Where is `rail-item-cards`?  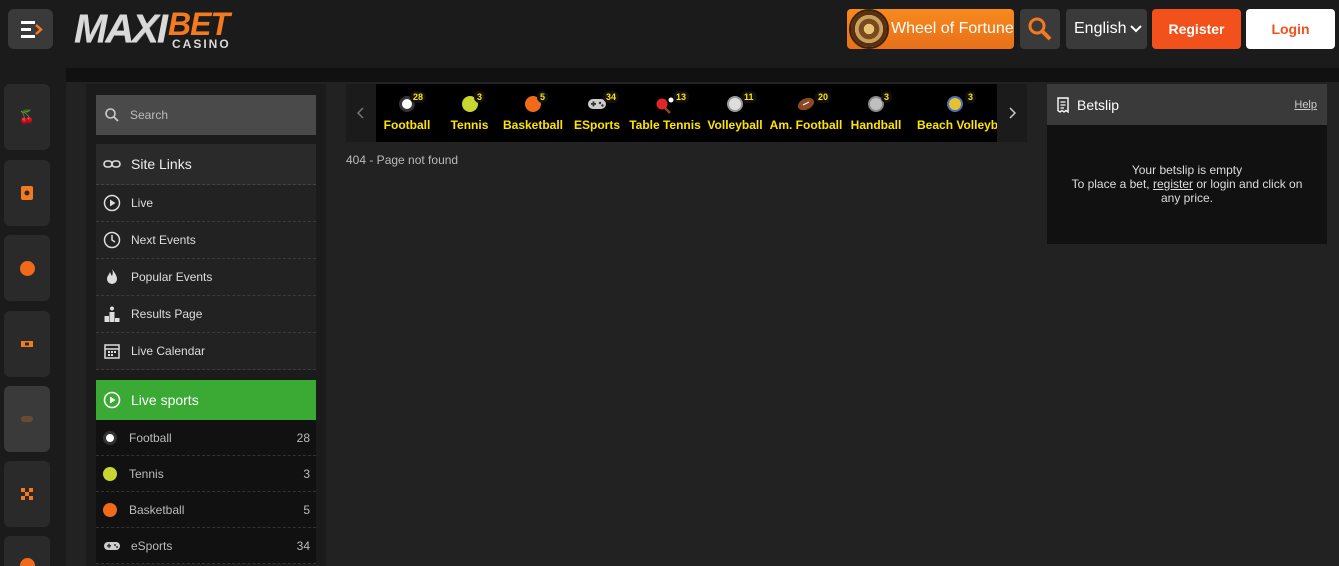 rail-item-cards is located at coordinates (27, 193).